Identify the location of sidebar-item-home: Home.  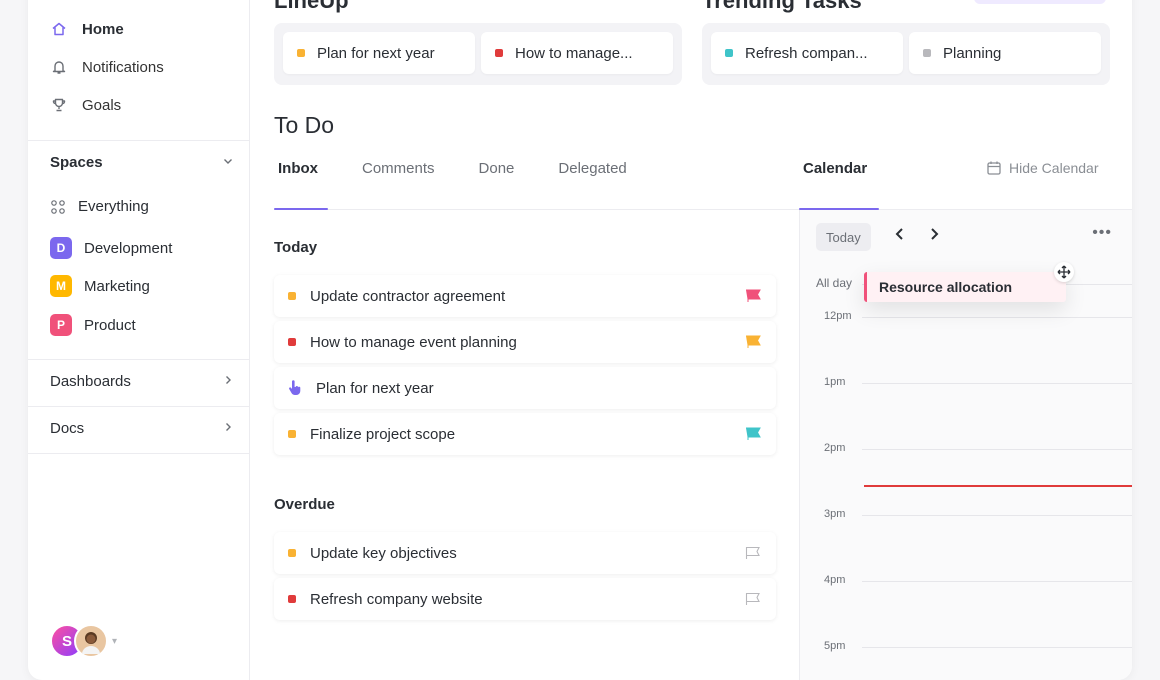
(87, 29).